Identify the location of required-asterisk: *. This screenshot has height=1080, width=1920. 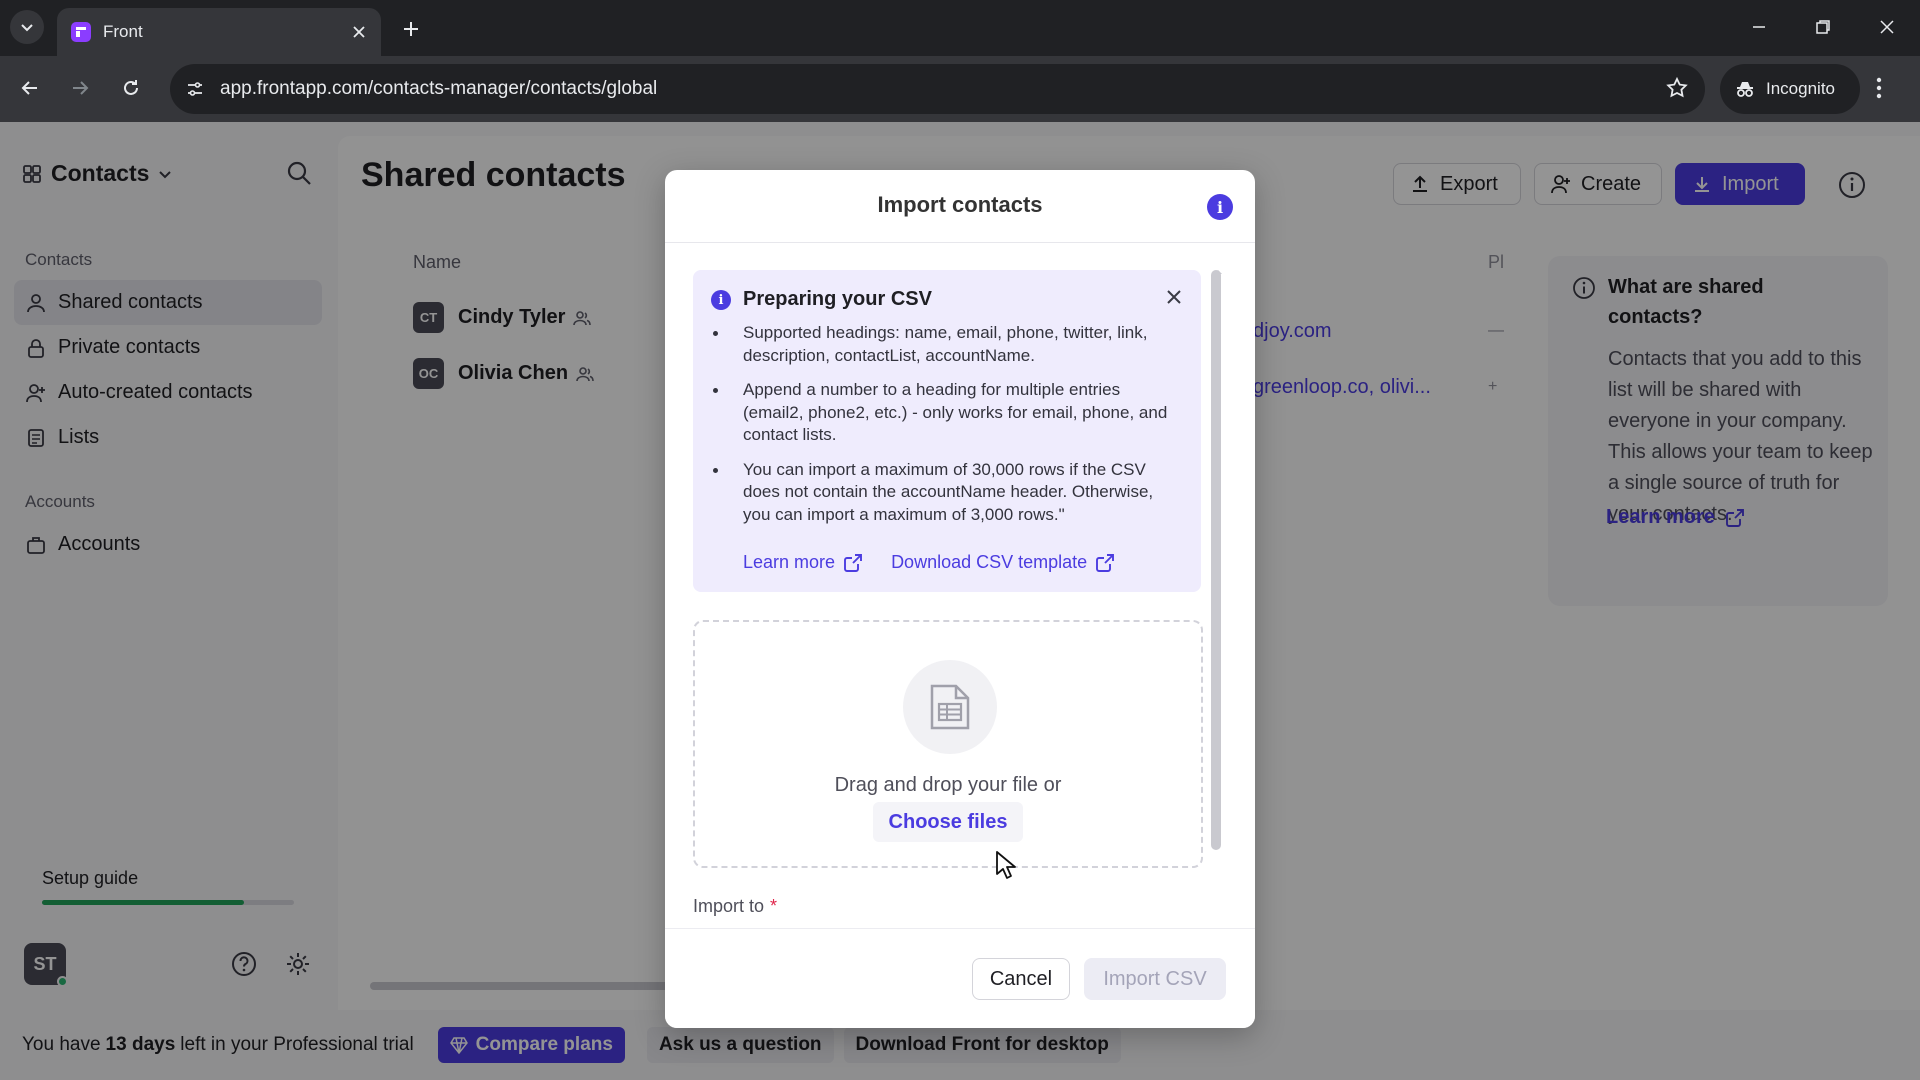
(774, 906).